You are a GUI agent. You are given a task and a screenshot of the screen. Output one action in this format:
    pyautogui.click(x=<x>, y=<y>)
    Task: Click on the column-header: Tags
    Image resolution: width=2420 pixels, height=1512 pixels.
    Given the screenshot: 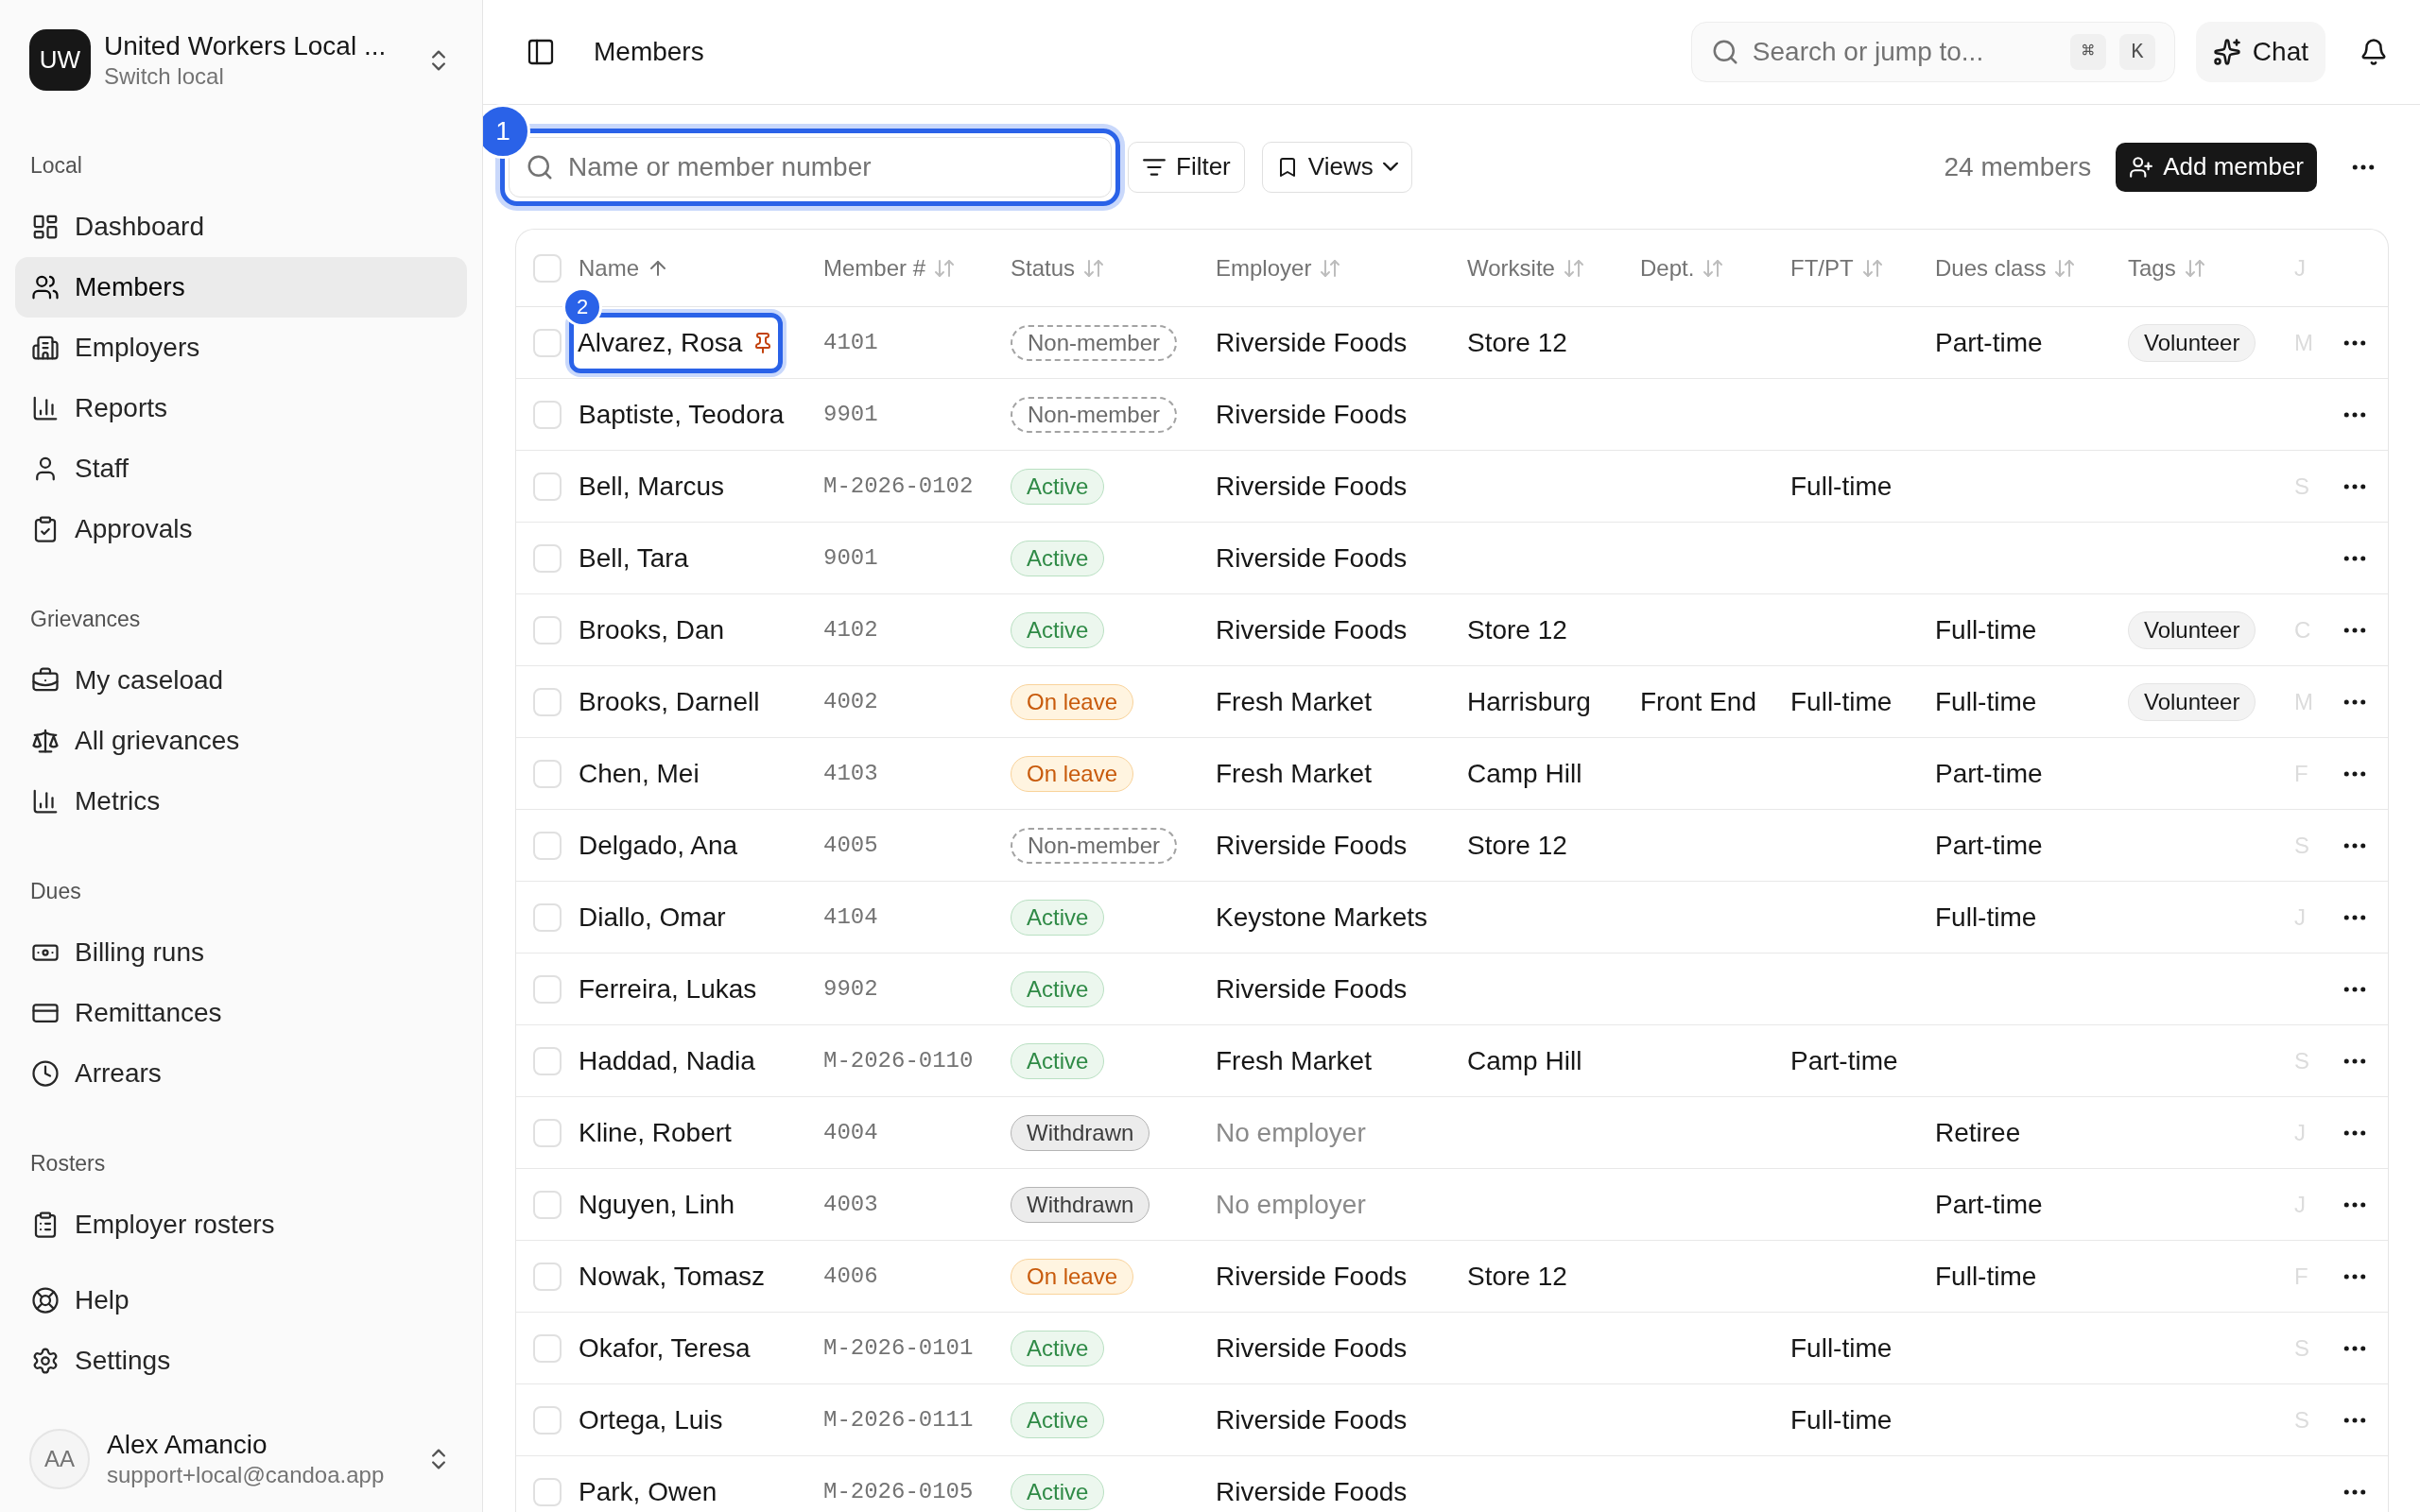 What is the action you would take?
    pyautogui.click(x=2152, y=267)
    